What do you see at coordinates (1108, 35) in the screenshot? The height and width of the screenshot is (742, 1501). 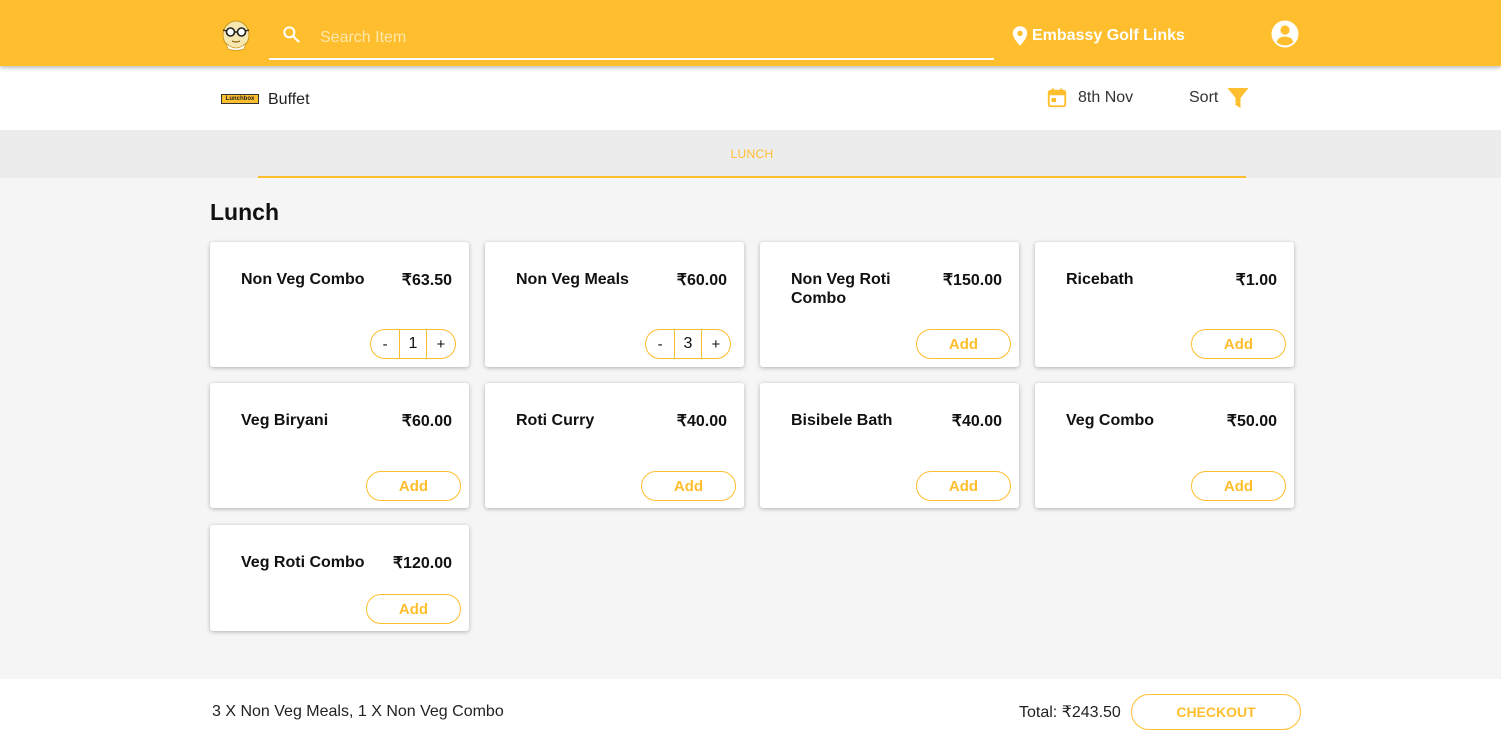 I see `location-label: Embassy Golf Links` at bounding box center [1108, 35].